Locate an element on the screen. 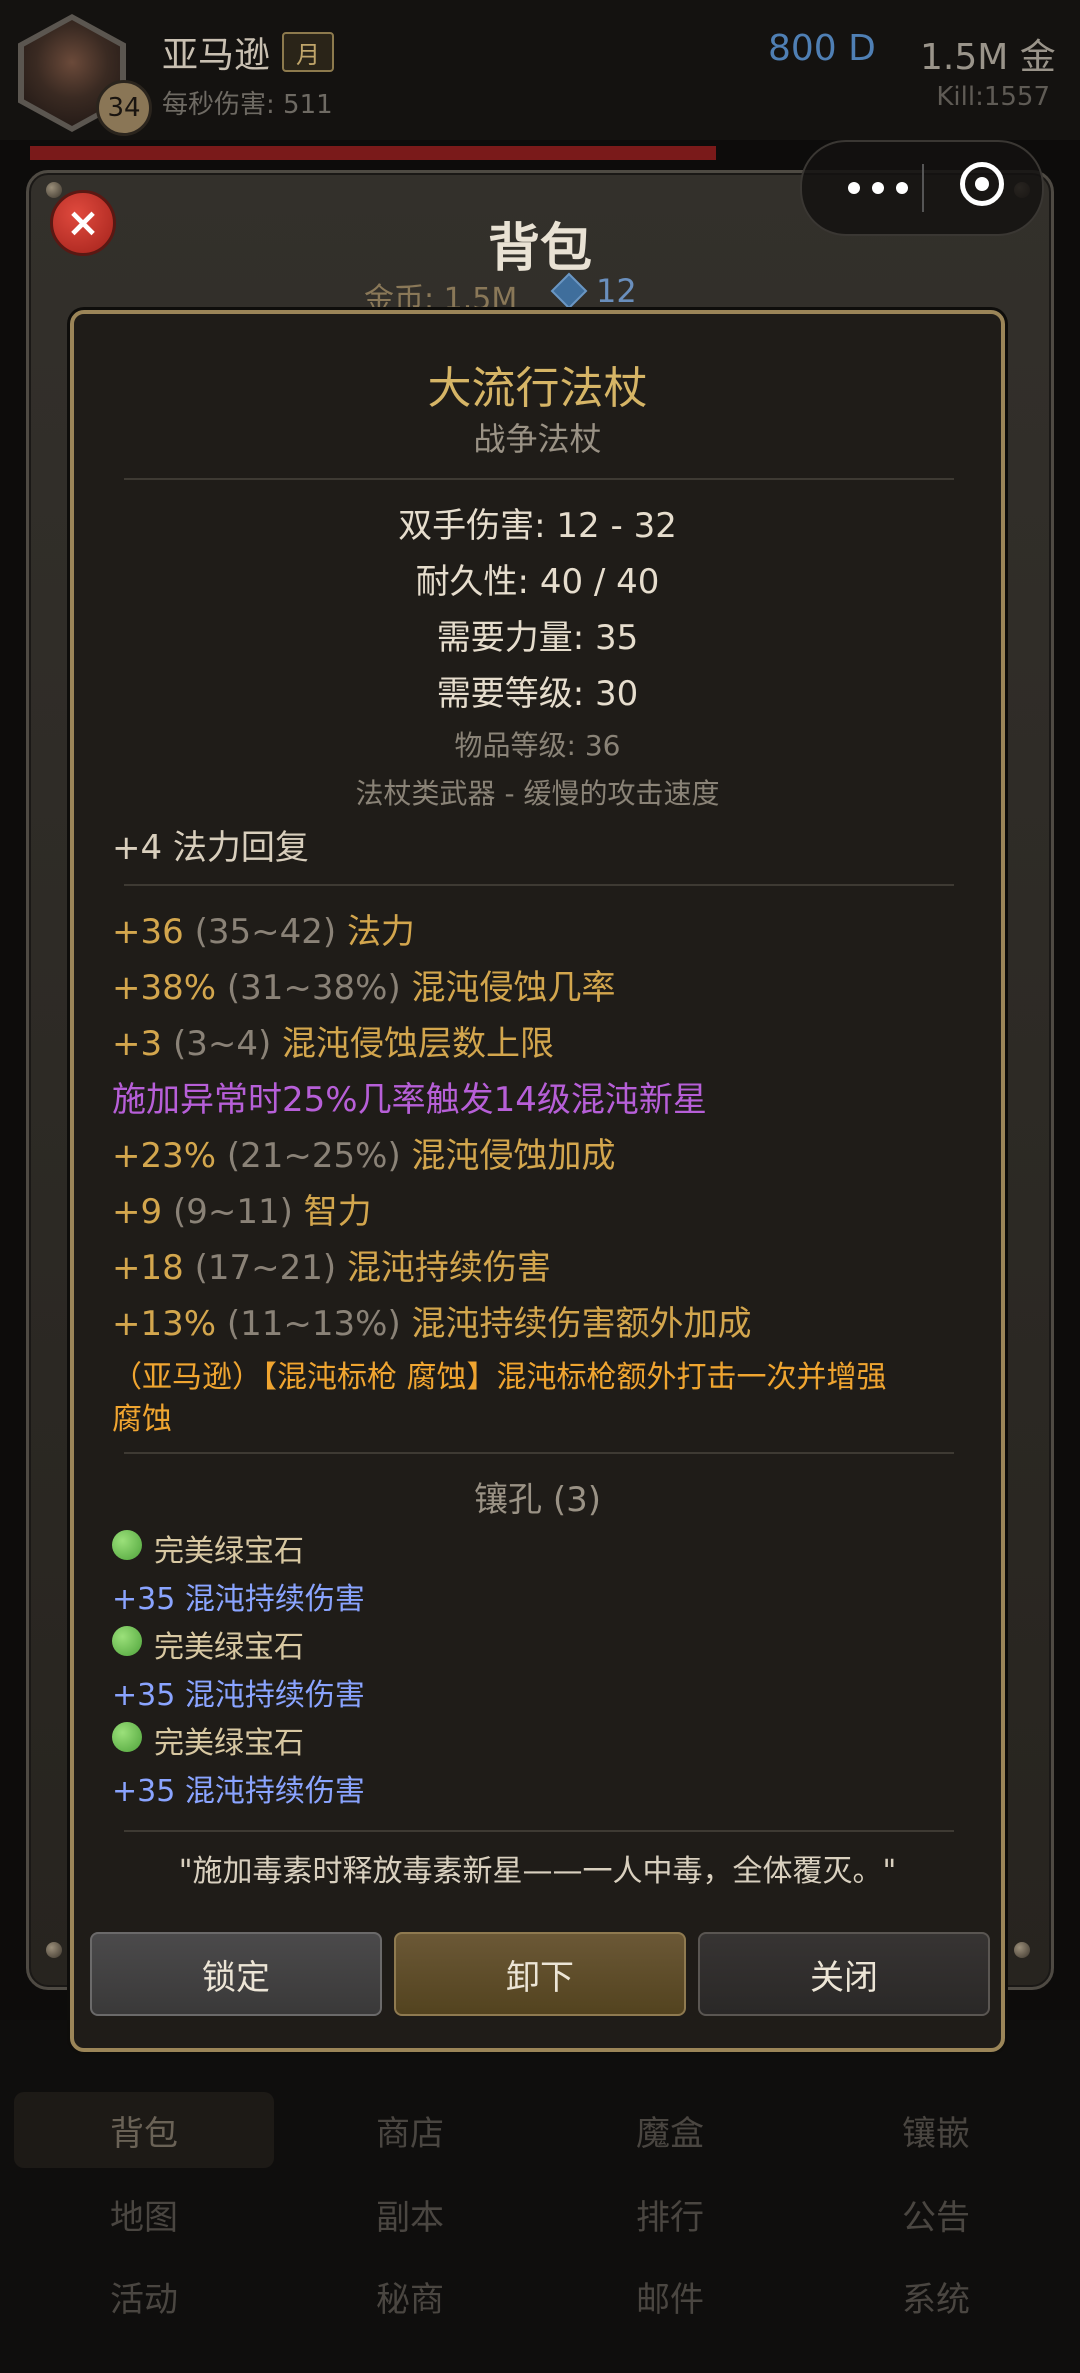 The image size is (1080, 2373). miniprogram-capsule is located at coordinates (922, 188).